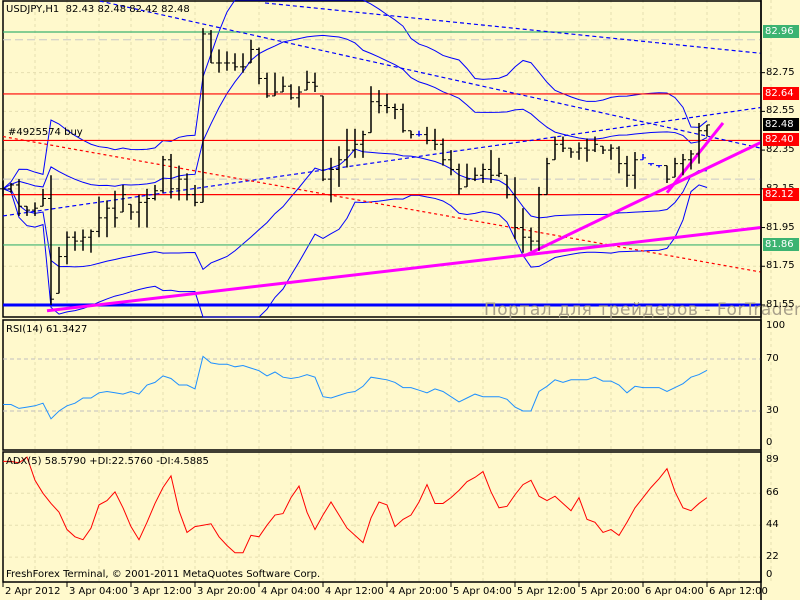 The image size is (800, 600). What do you see at coordinates (33, 9) in the screenshot?
I see `symbol-name: USDJPY,H1` at bounding box center [33, 9].